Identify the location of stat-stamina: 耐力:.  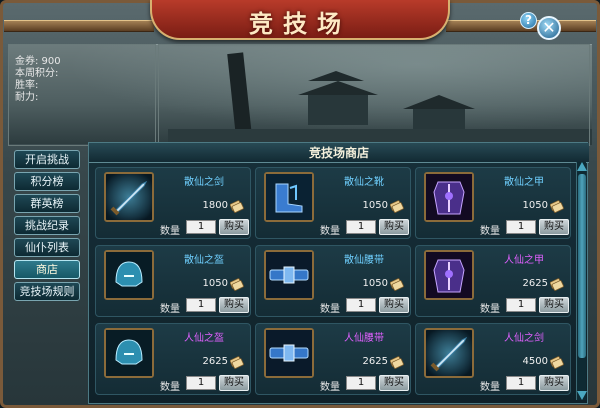
(27, 97).